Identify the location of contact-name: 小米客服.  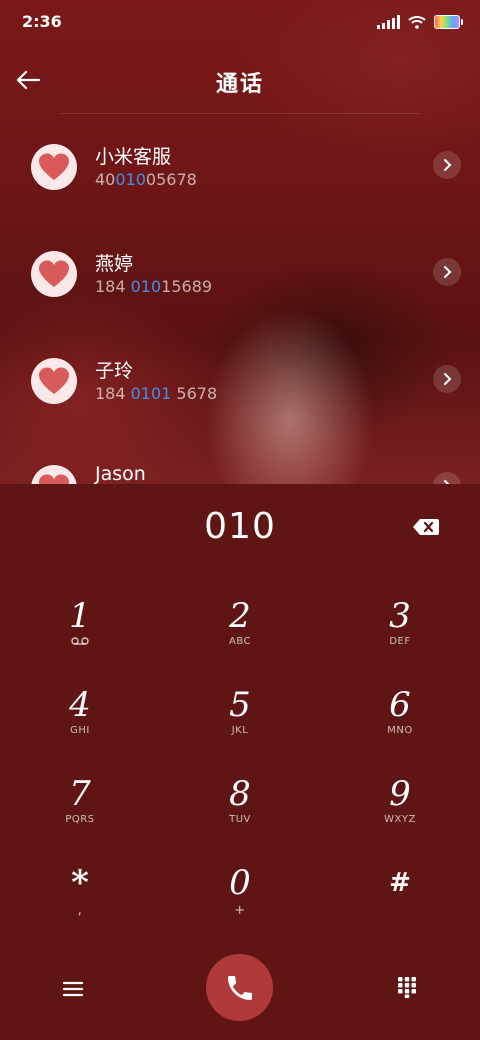
(133, 157).